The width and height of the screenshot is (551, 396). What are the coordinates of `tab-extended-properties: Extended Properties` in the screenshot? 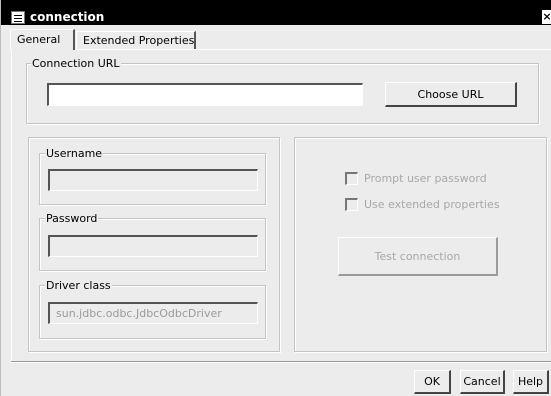 It's located at (136, 40).